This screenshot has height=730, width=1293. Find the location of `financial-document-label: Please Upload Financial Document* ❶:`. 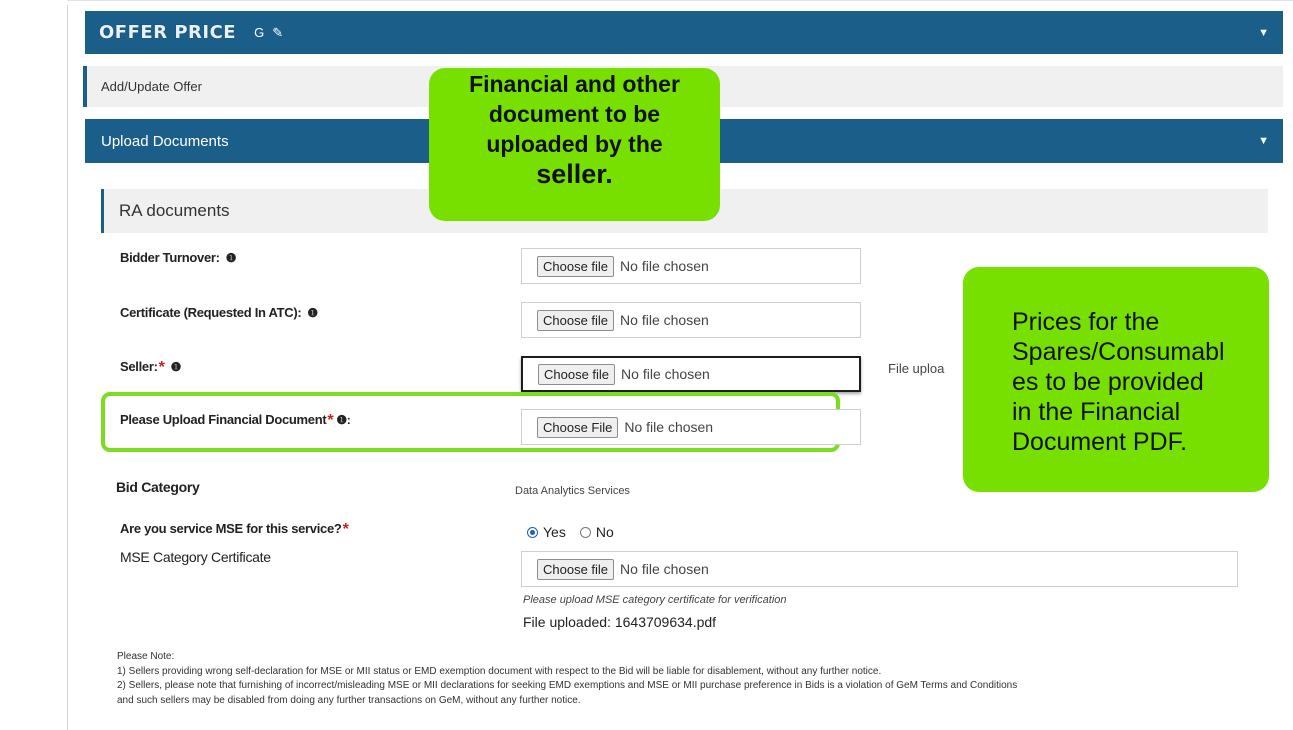

financial-document-label: Please Upload Financial Document* ❶: is located at coordinates (235, 421).